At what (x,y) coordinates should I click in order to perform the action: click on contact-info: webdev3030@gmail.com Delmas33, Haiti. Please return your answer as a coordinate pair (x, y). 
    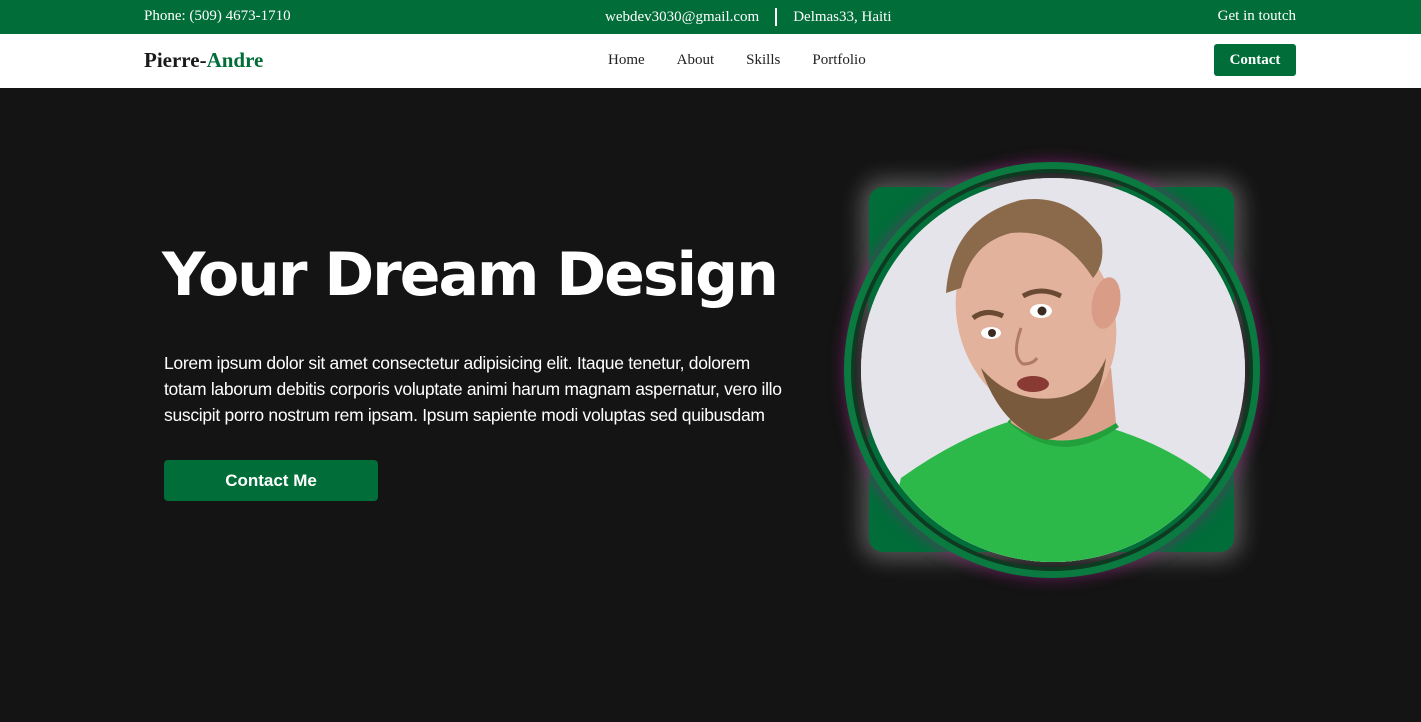
    Looking at the image, I should click on (748, 17).